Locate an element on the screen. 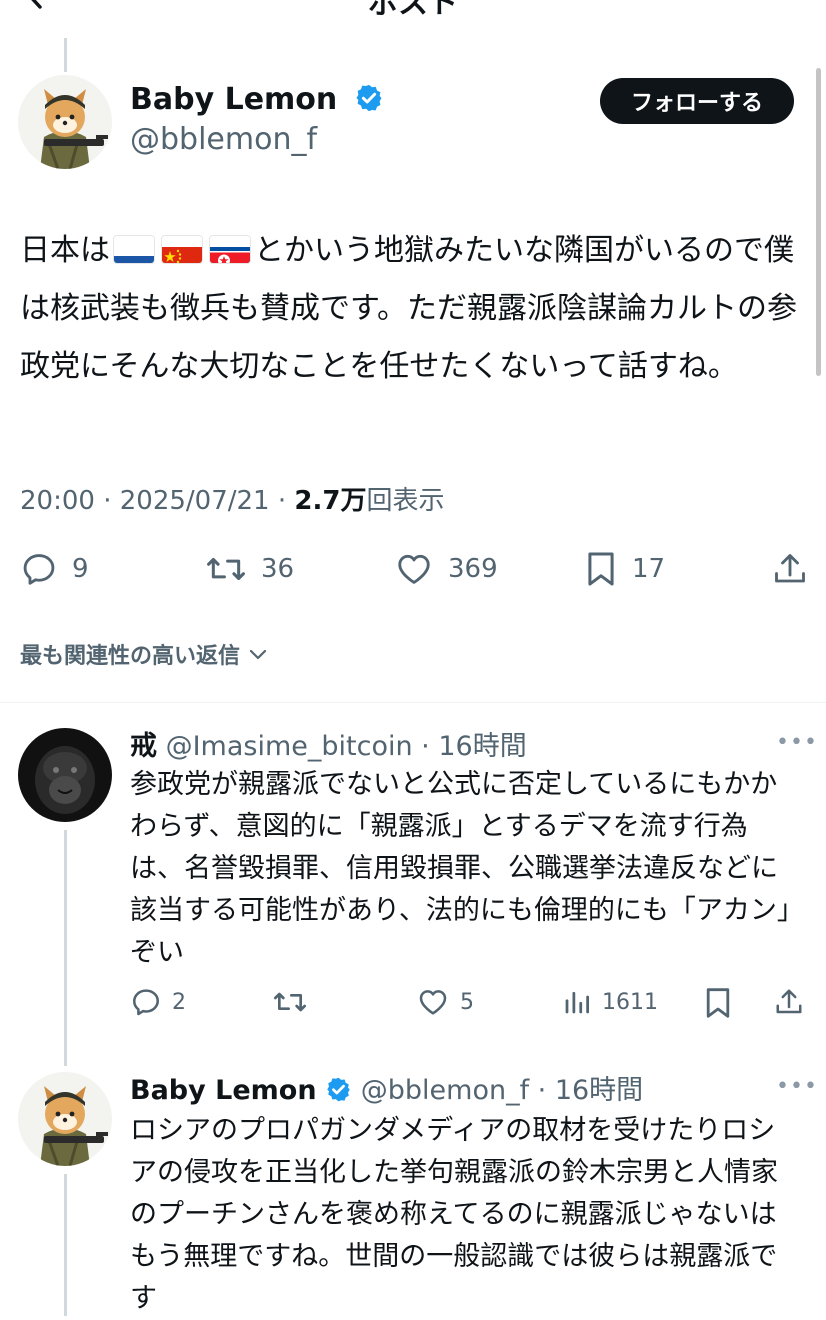  gorilla-avatar-image is located at coordinates (65, 775).